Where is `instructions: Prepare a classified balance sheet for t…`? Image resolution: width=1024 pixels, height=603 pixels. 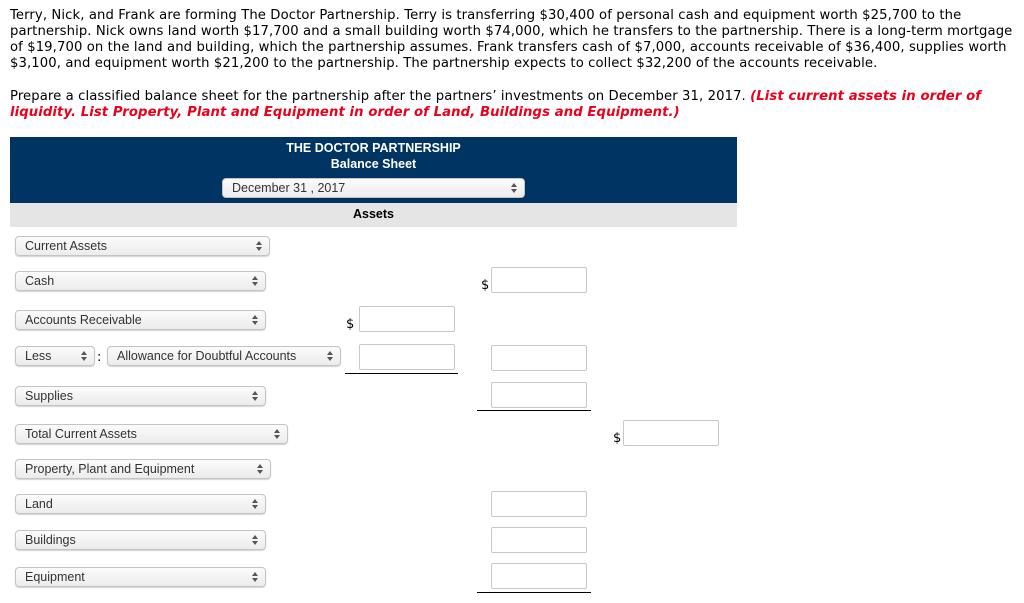 instructions: Prepare a classified balance sheet for t… is located at coordinates (512, 105).